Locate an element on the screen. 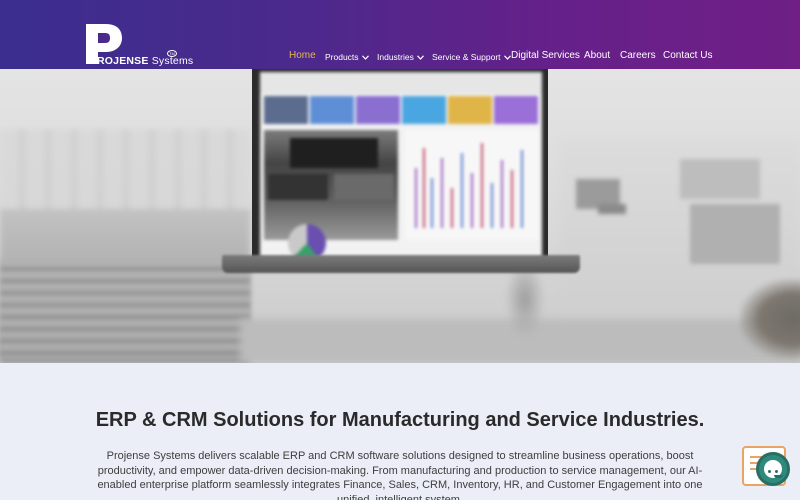  dashboard-bar-chart is located at coordinates (472, 185).